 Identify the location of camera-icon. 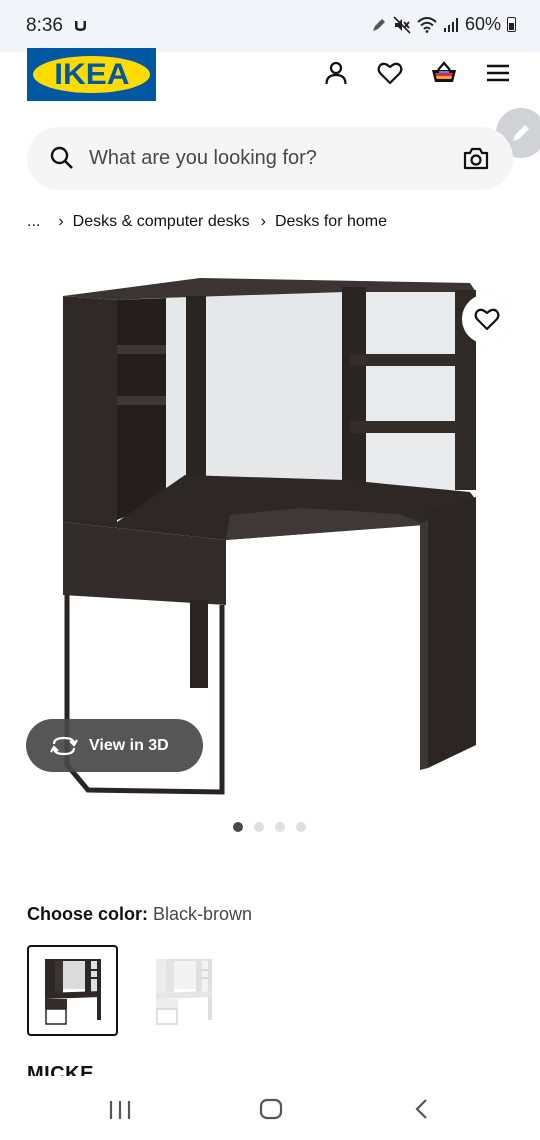
(476, 161).